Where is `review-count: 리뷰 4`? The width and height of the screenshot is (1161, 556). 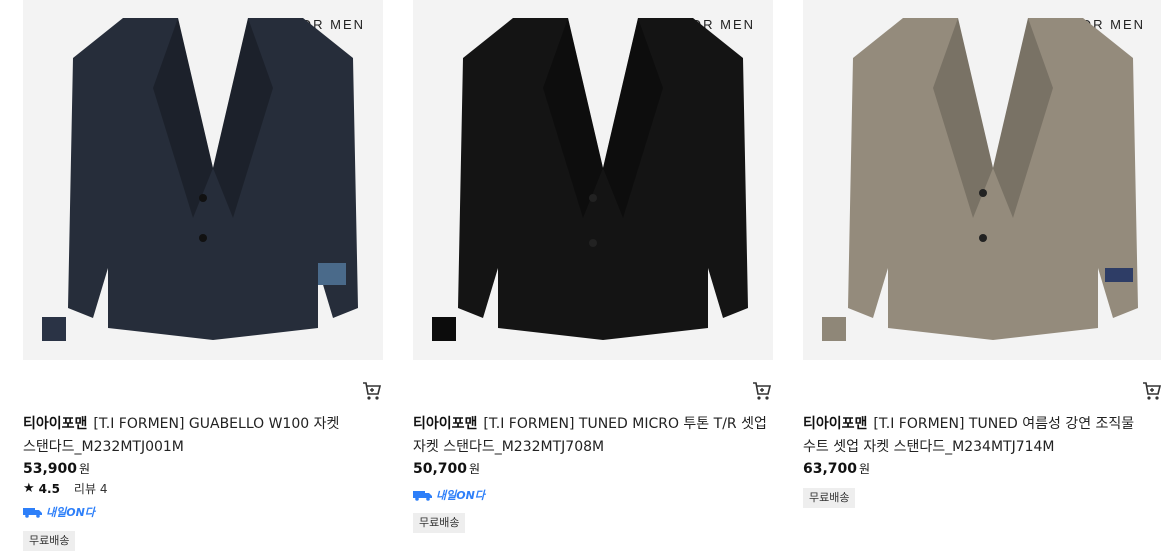 review-count: 리뷰 4 is located at coordinates (90, 489).